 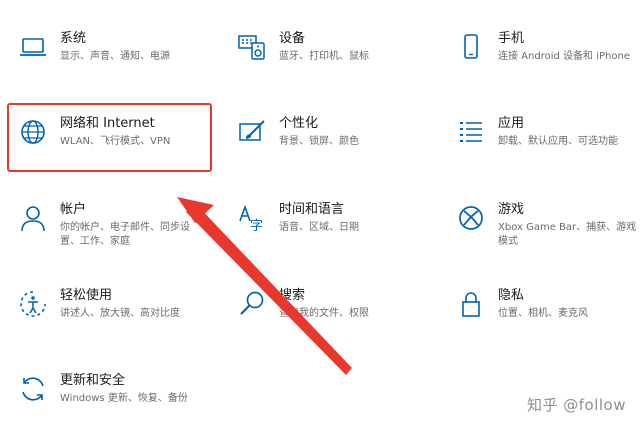 I want to click on tile-accounts: 帐户 你的帐户、电子邮件、同步设 置、工作、家庭, so click(x=104, y=225).